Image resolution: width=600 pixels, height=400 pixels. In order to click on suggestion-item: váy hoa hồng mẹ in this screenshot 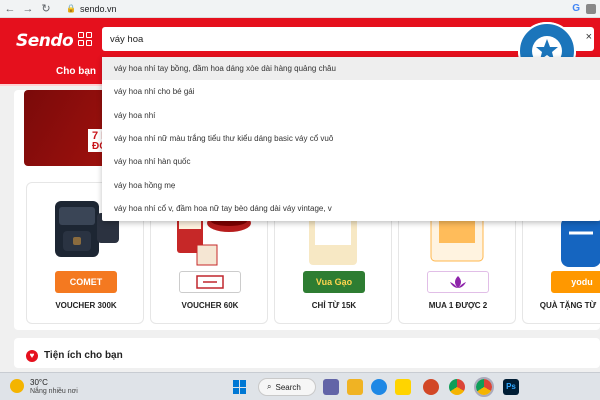, I will do `click(351, 184)`.